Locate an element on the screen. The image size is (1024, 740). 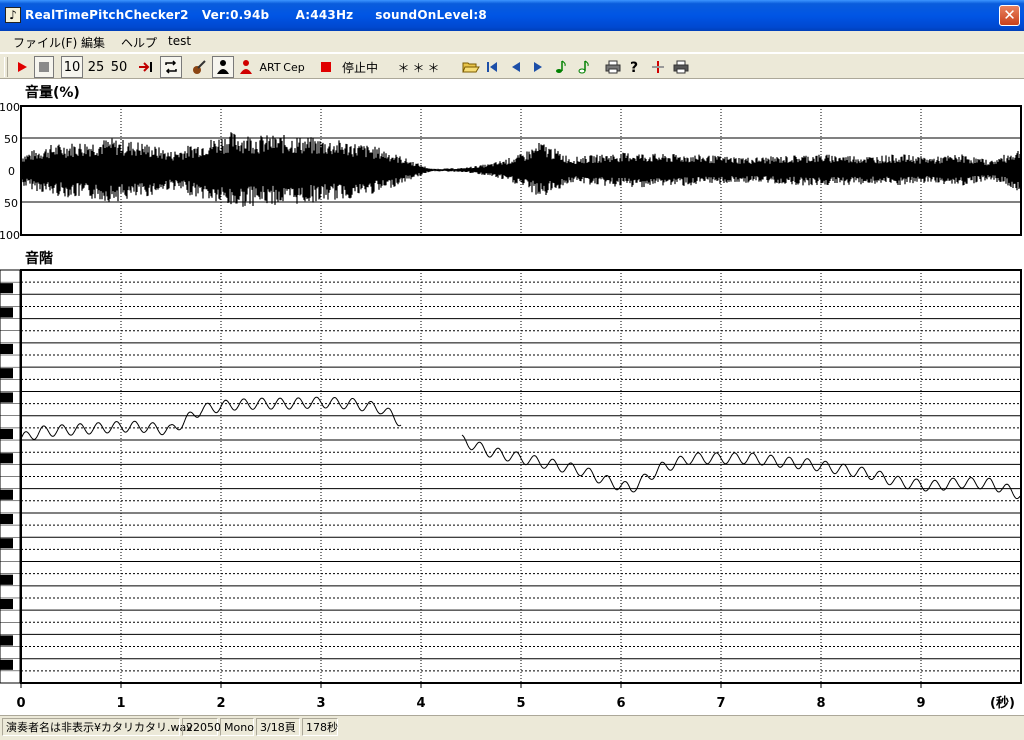
skip-start-button is located at coordinates (492, 67).